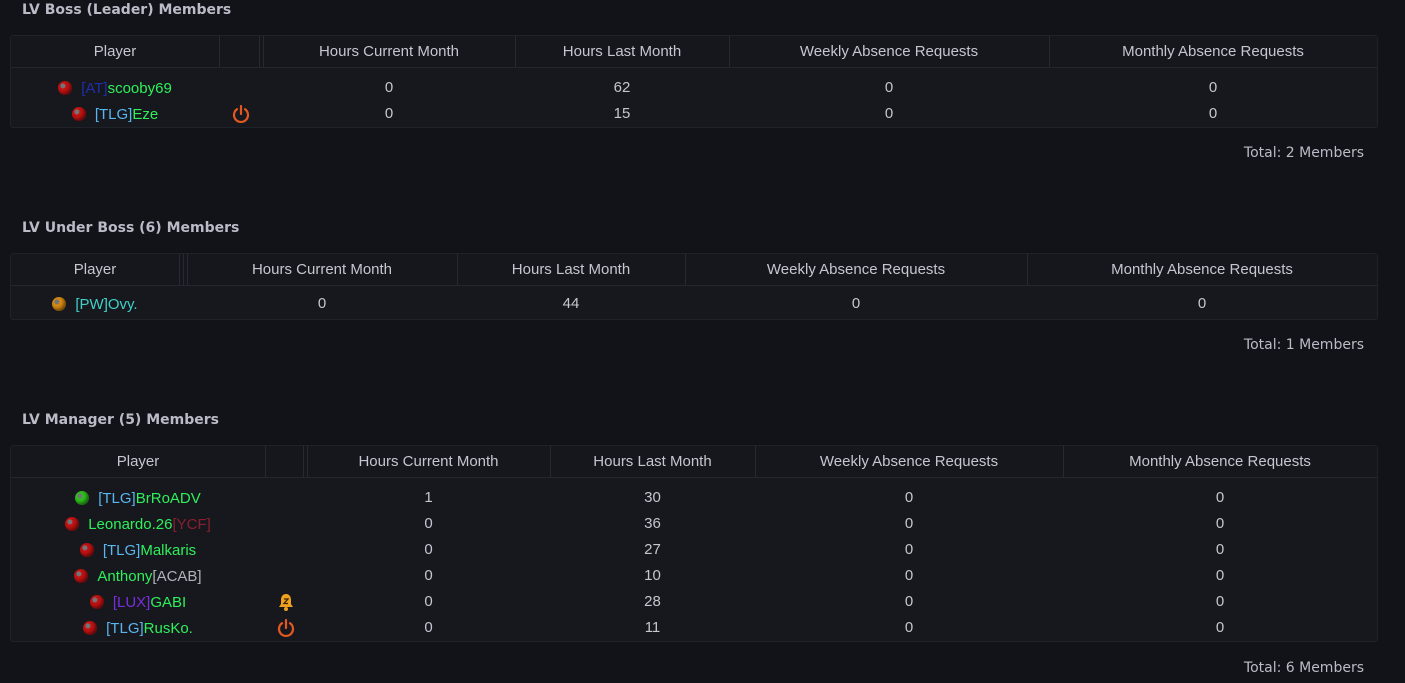 The image size is (1405, 683). I want to click on player-cell: [AT]scooby69, so click(115, 88).